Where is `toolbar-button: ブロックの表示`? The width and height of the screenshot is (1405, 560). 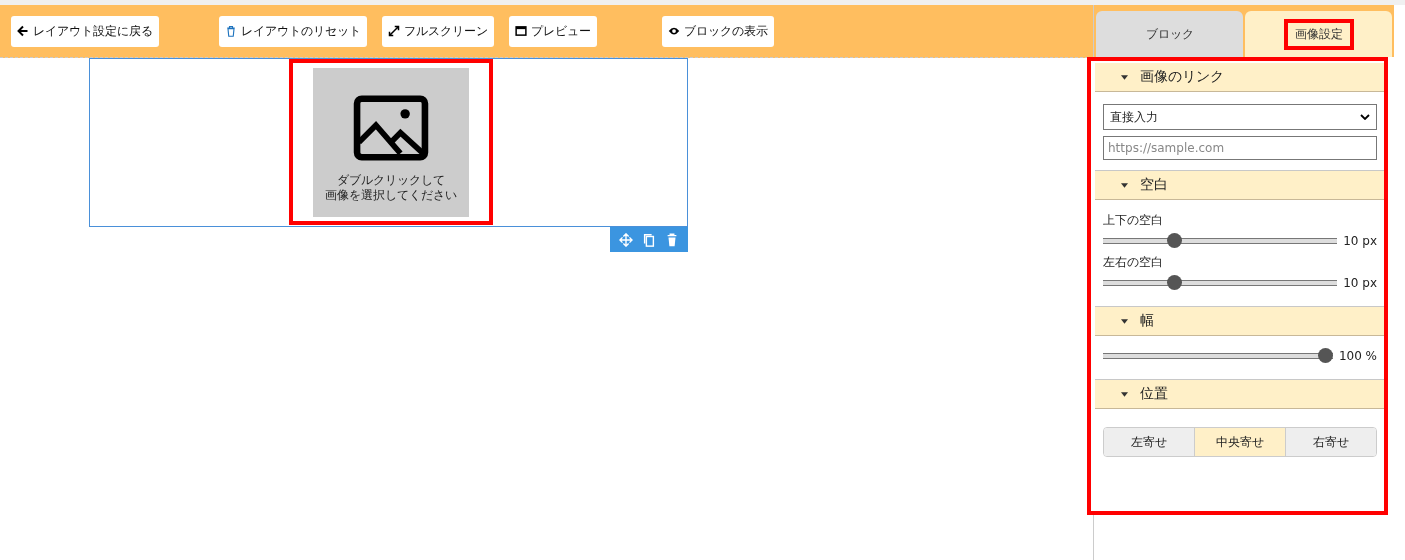
toolbar-button: ブロックの表示 is located at coordinates (718, 31).